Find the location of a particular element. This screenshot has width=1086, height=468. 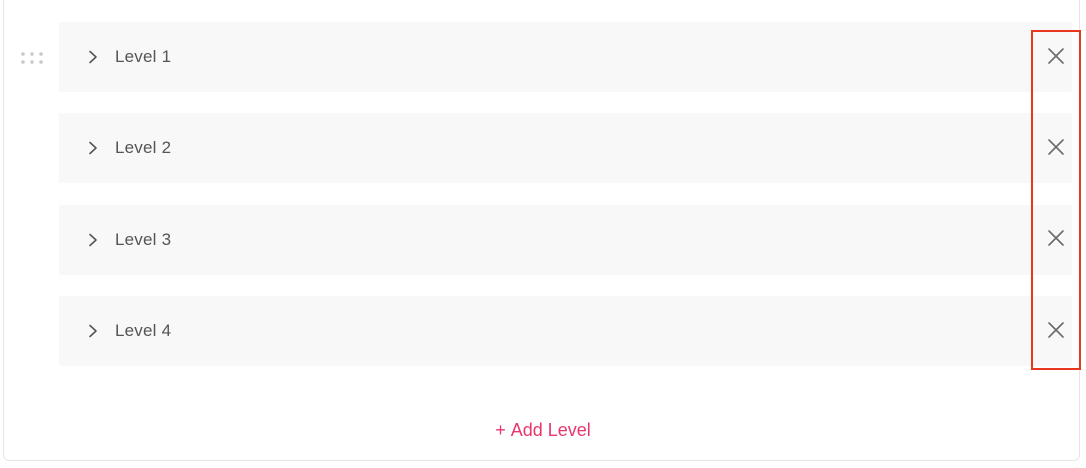

add-level-button: + Add Level is located at coordinates (543, 430).